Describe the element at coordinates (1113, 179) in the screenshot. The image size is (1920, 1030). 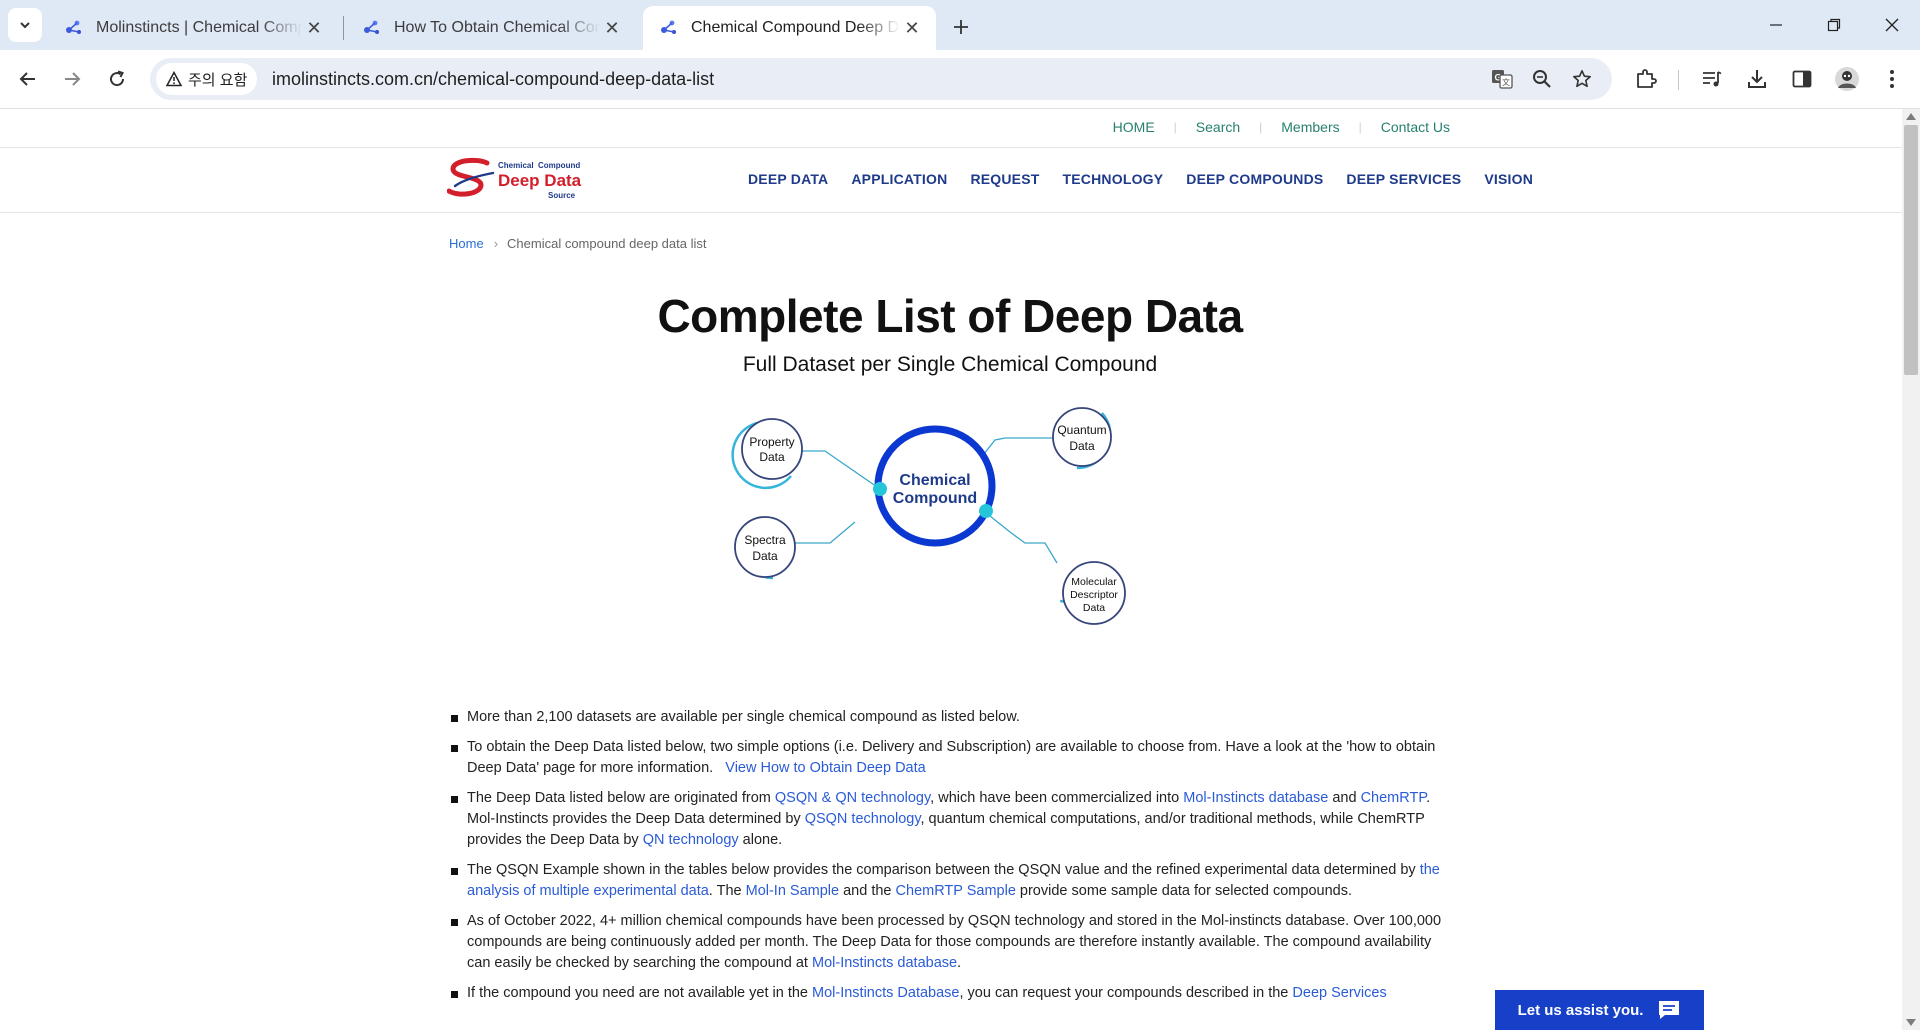
I see `nav-technology: TECHNOLOGY` at that location.